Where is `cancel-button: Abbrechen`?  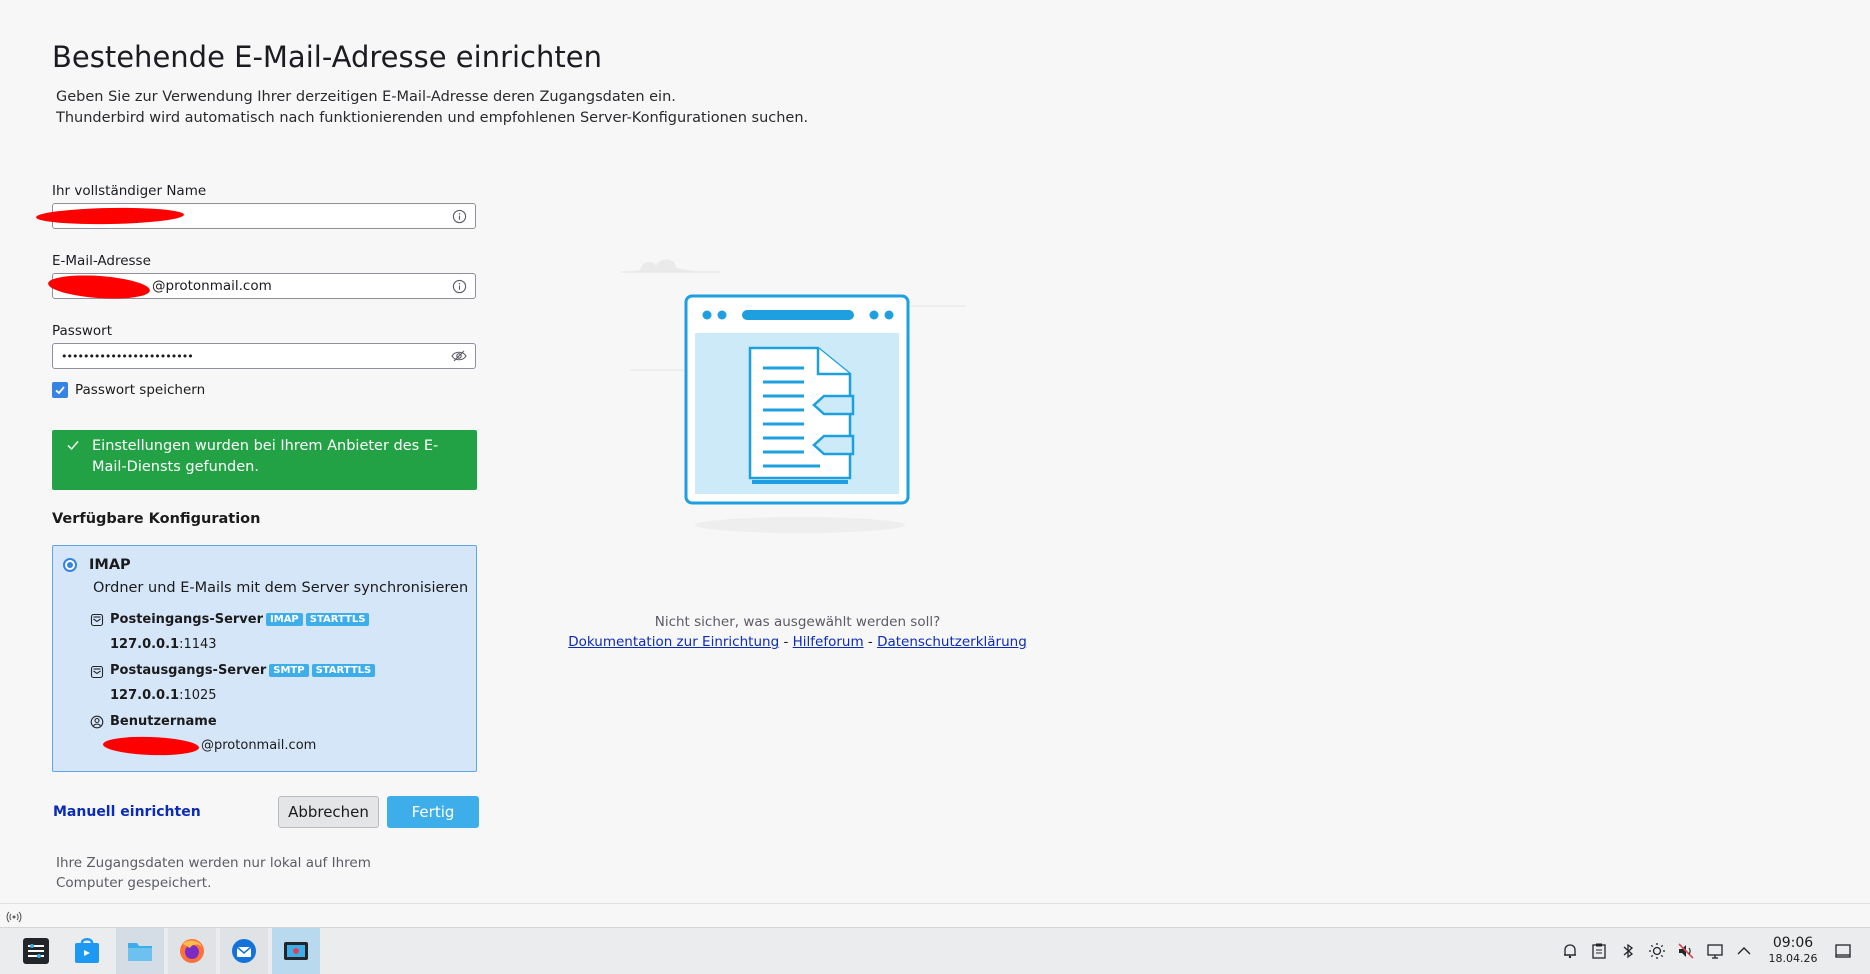
cancel-button: Abbrechen is located at coordinates (328, 812).